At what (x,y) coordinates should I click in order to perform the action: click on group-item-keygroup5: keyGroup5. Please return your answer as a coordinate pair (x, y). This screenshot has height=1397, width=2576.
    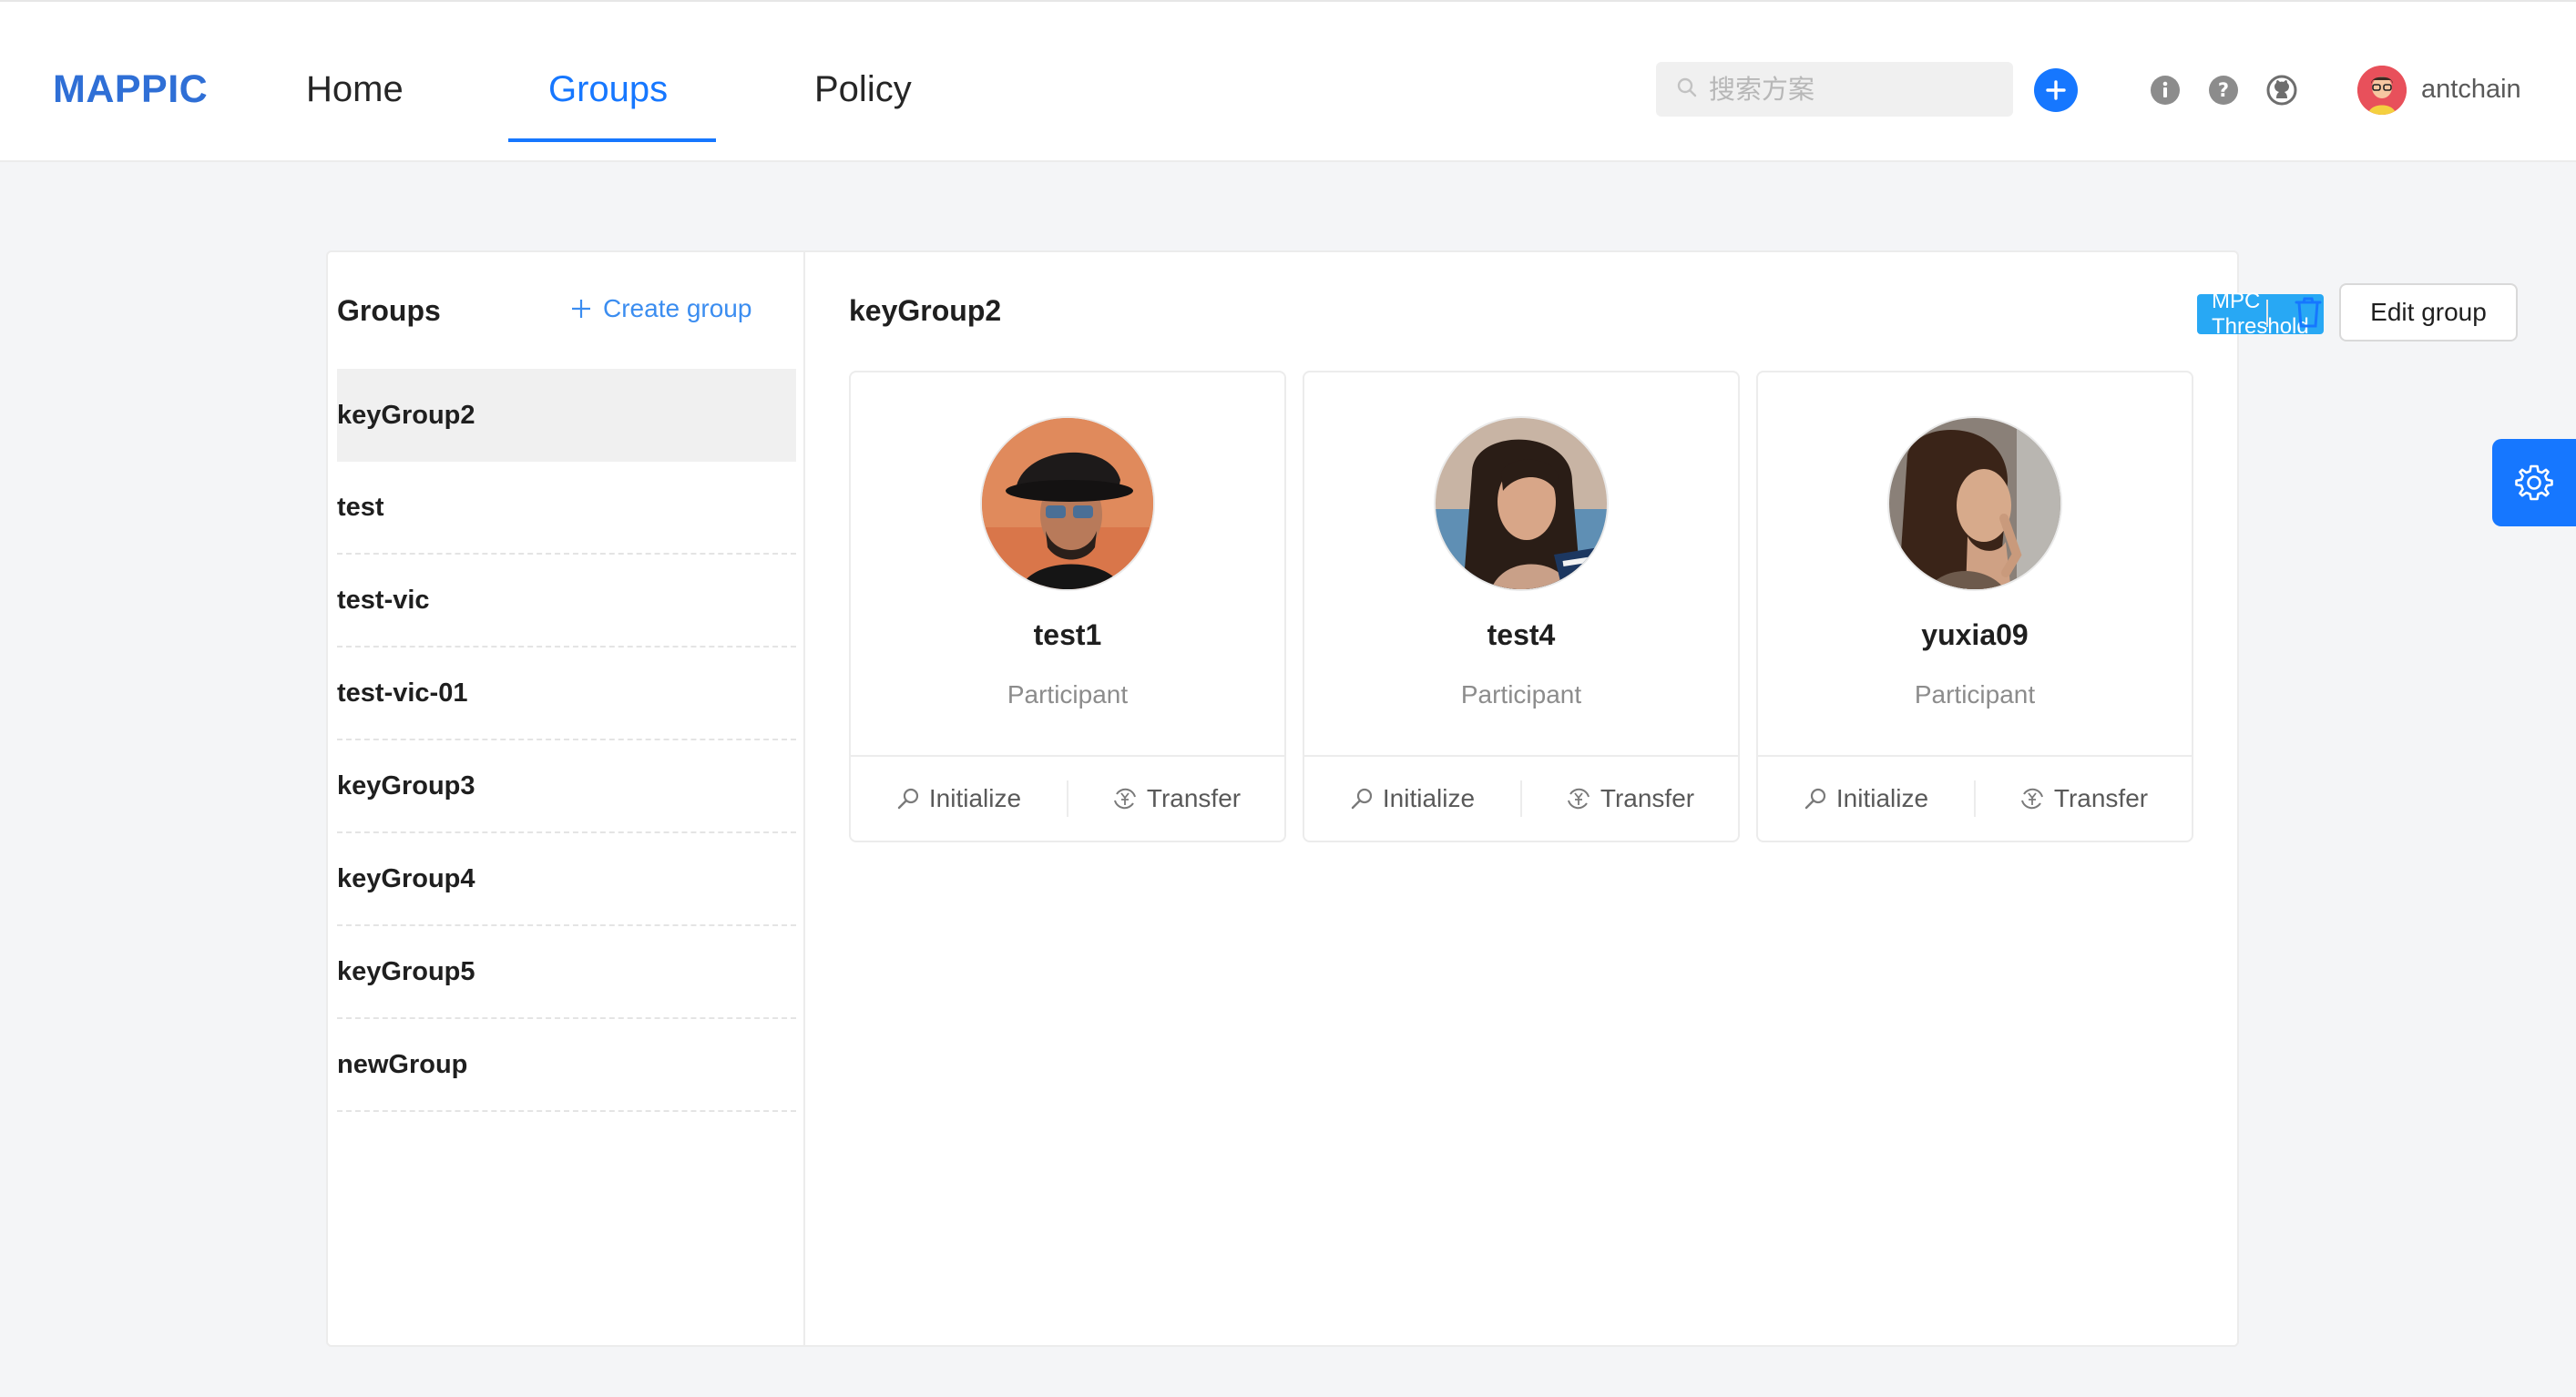
    Looking at the image, I should click on (566, 972).